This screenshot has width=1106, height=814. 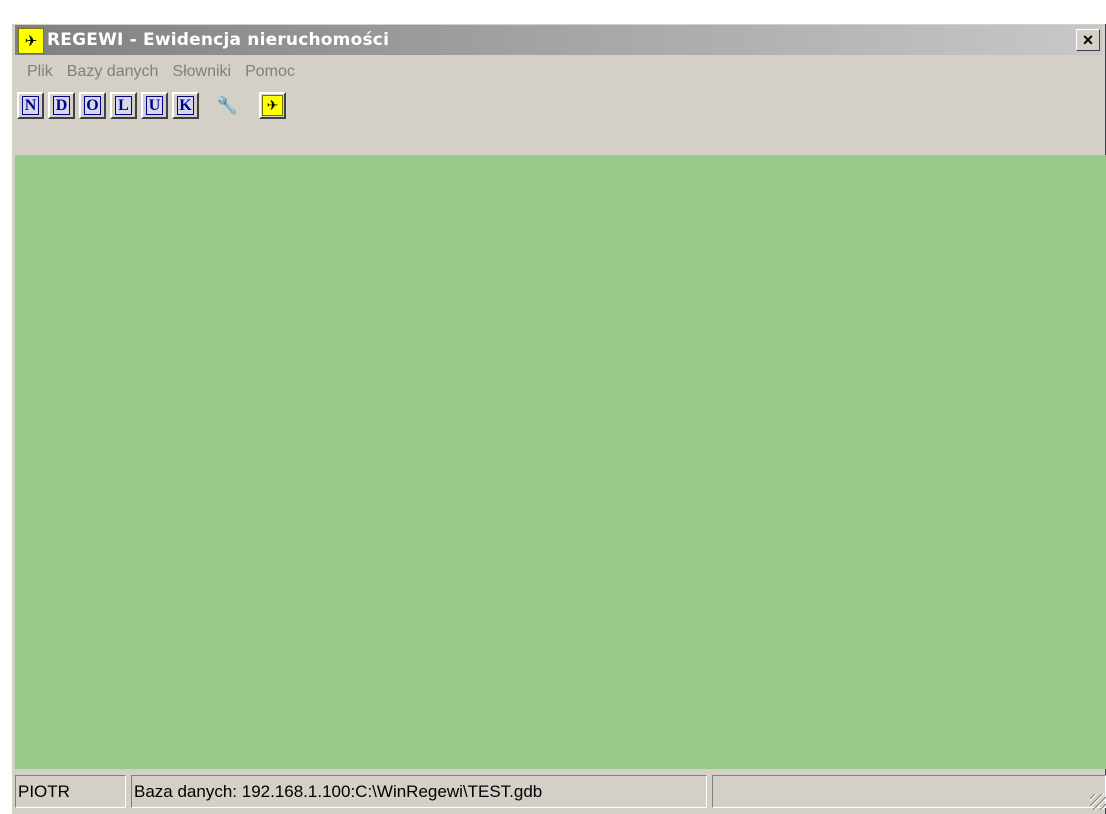 I want to click on toolbar-button-o: O, so click(x=92, y=105).